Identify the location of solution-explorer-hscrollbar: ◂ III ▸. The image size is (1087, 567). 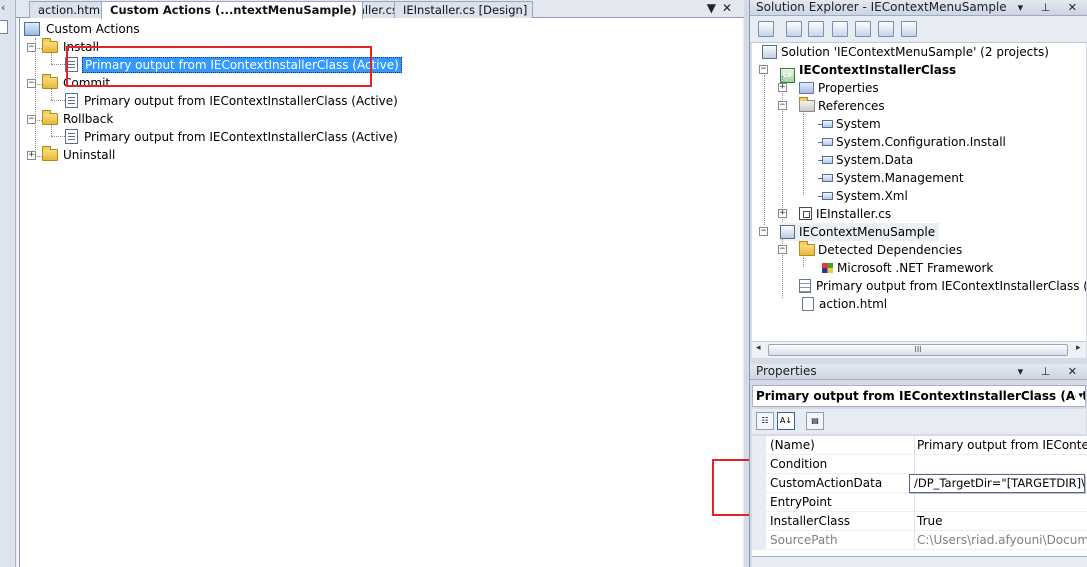
(919, 349).